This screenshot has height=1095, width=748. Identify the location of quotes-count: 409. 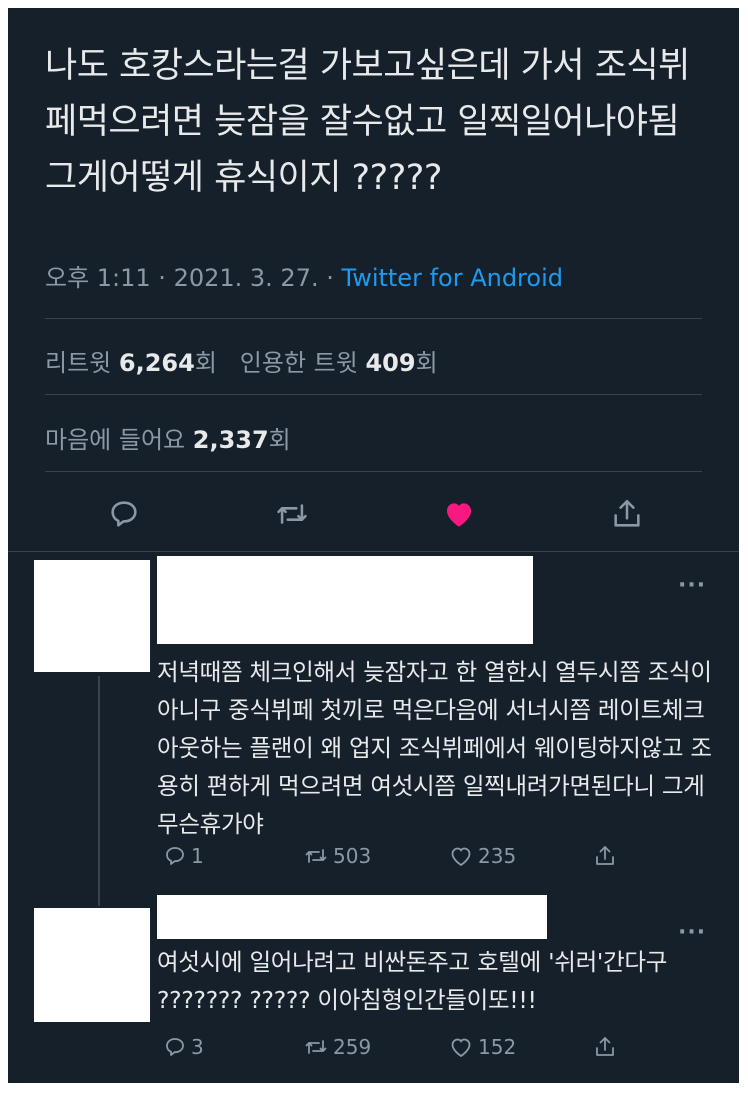
(390, 363).